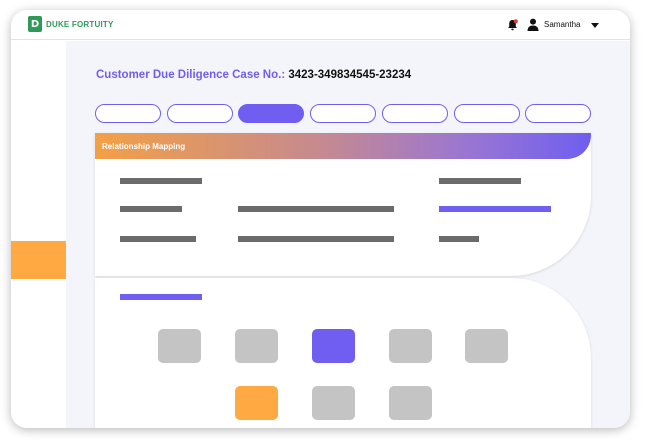  What do you see at coordinates (595, 25) in the screenshot?
I see `caret-down-icon` at bounding box center [595, 25].